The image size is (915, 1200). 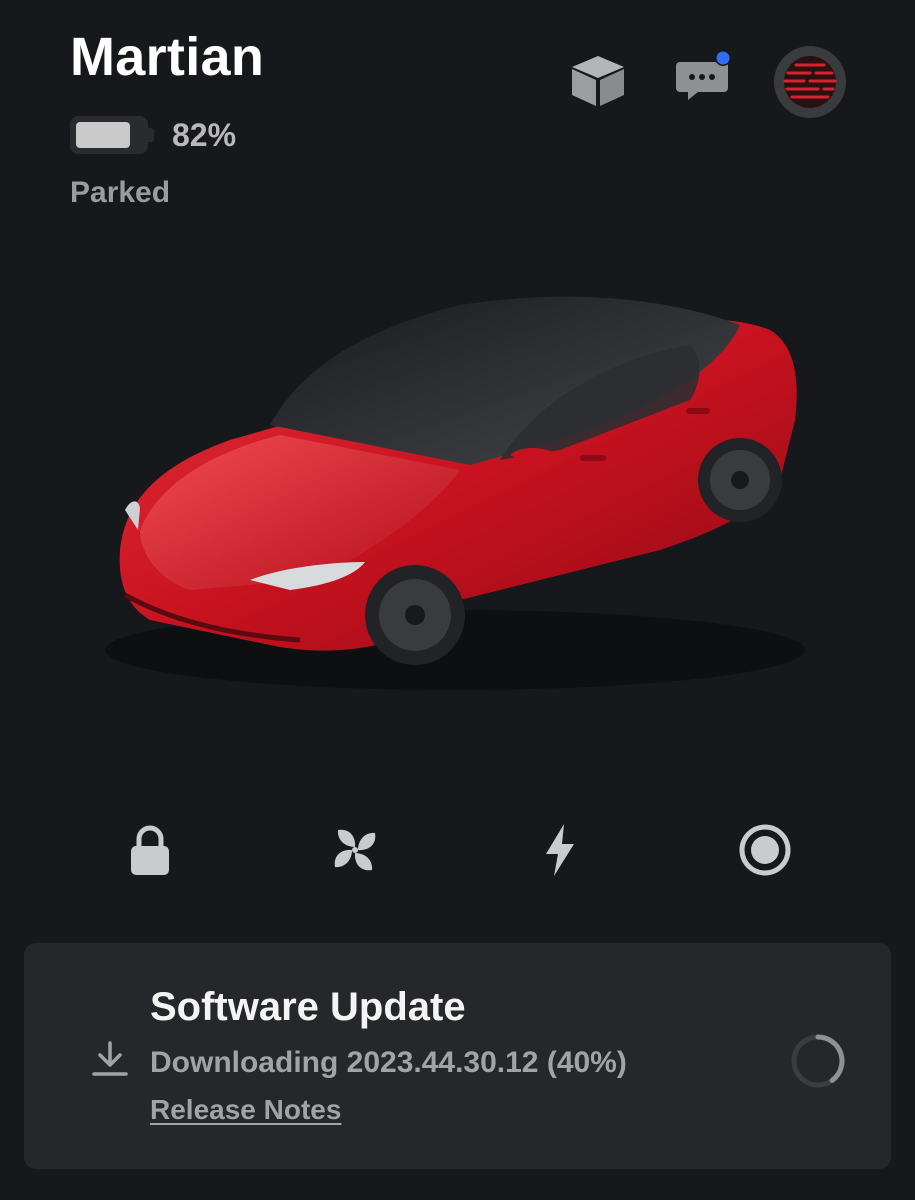 I want to click on quick-controls, so click(x=457, y=850).